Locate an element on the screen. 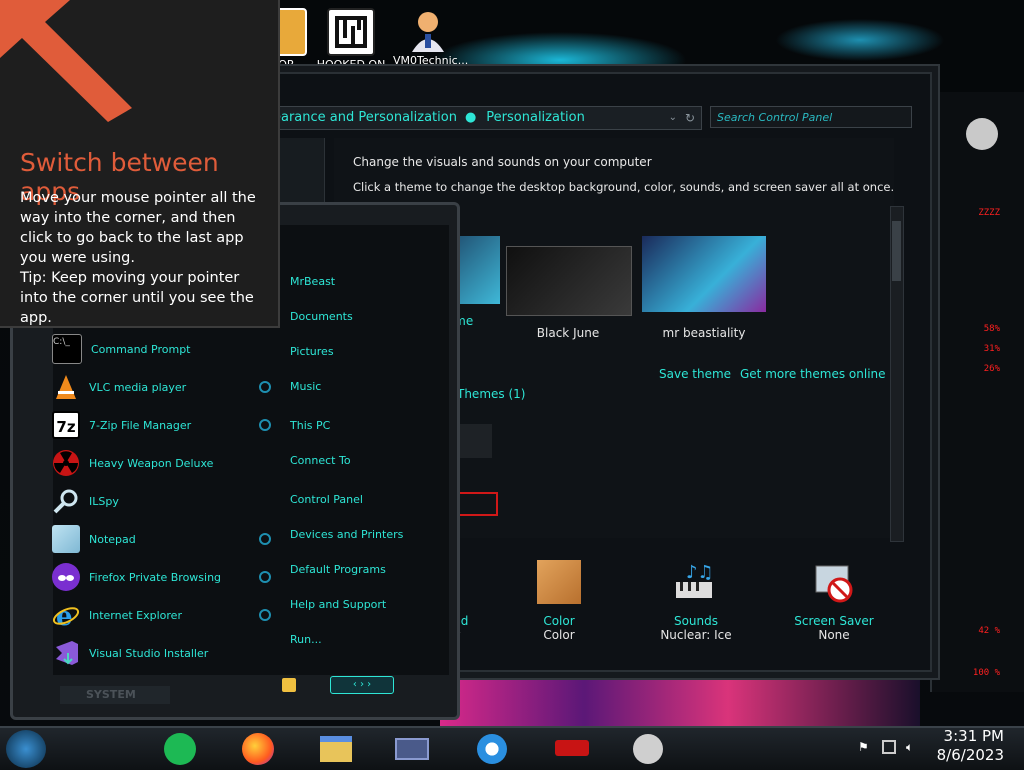  scrollbar-thumb is located at coordinates (896, 251).